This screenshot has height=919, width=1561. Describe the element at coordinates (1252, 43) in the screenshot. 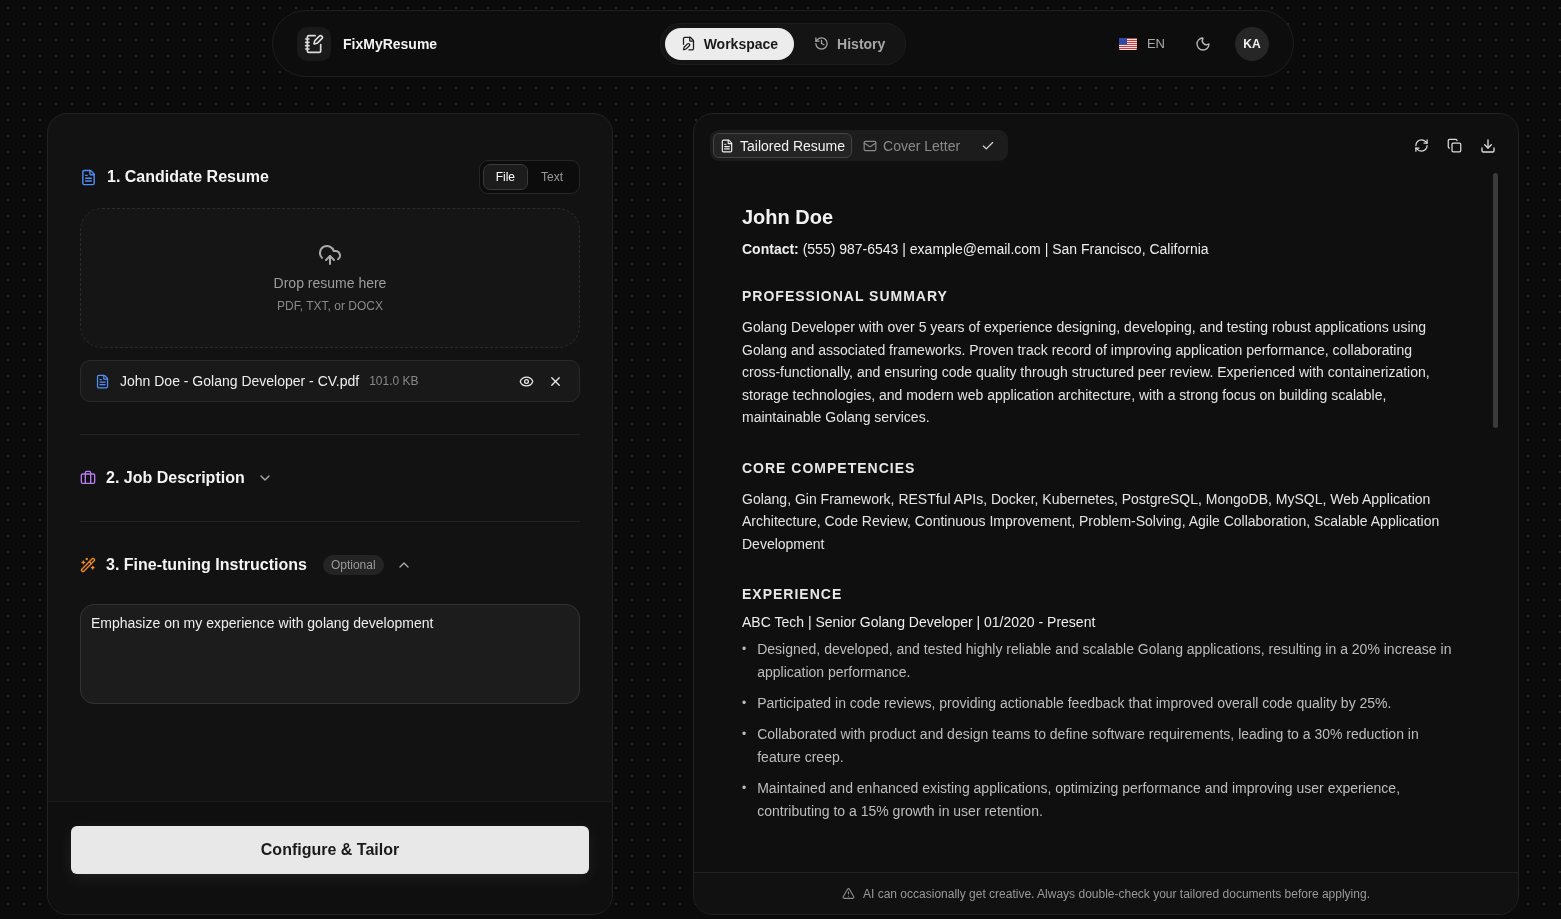

I see `user-avatar: KA` at that location.